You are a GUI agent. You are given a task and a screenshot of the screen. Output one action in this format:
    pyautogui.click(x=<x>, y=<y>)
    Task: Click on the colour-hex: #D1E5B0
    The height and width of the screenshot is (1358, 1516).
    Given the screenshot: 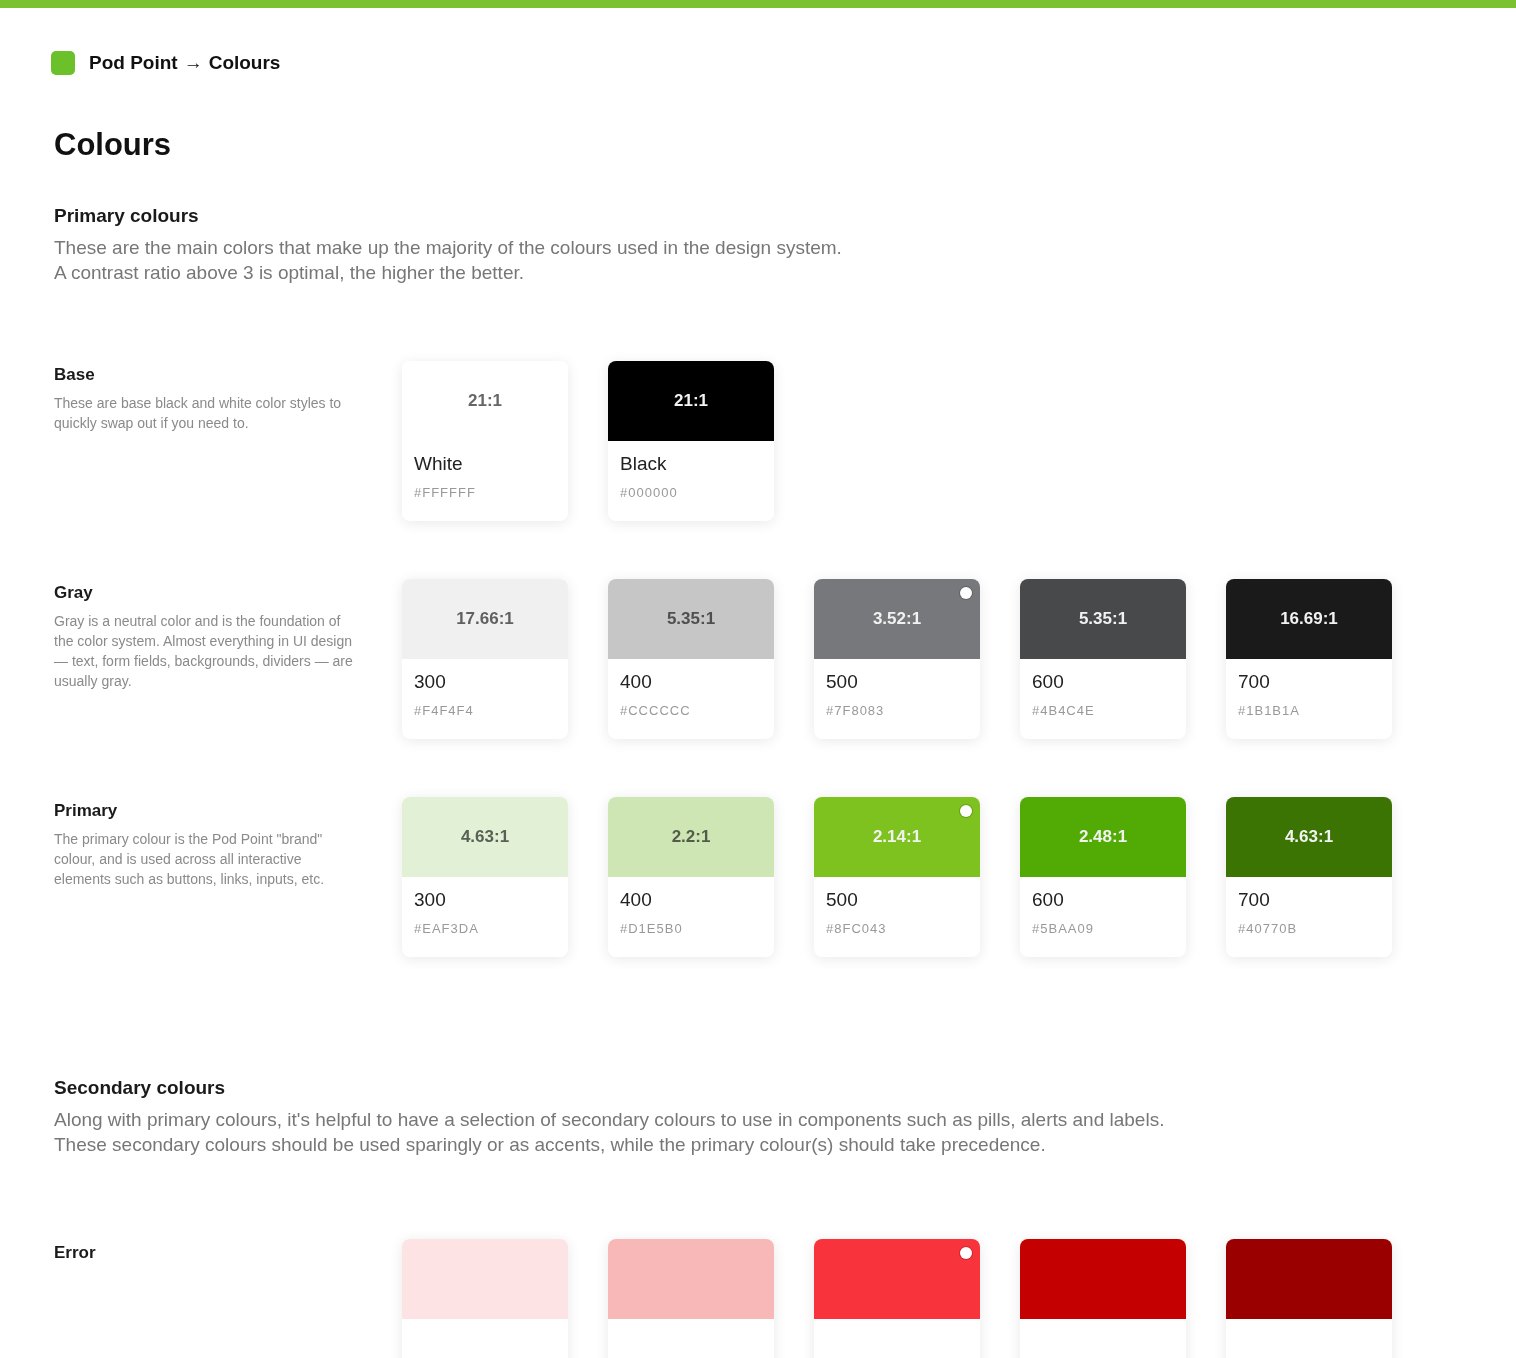 What is the action you would take?
    pyautogui.click(x=652, y=928)
    